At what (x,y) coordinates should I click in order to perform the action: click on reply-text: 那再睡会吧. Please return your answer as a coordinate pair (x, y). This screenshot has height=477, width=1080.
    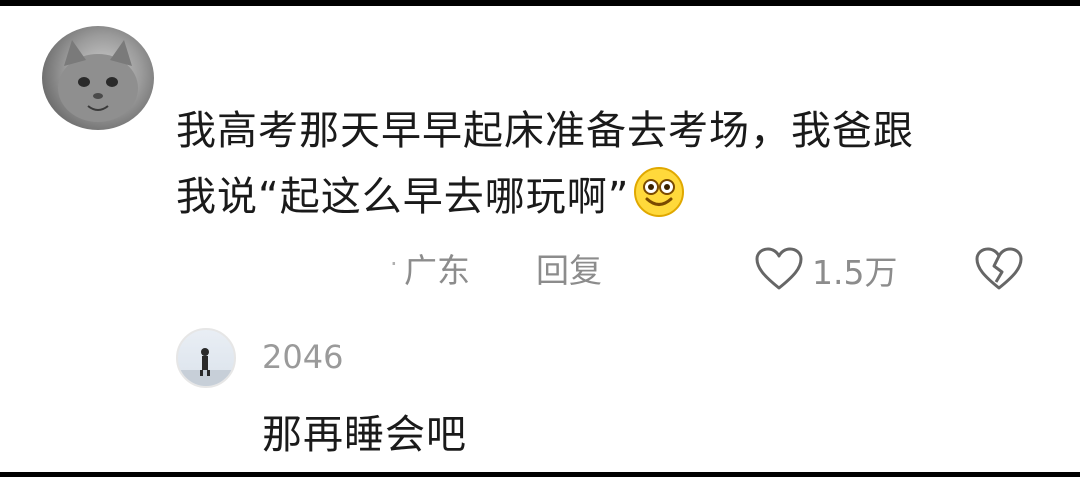
    Looking at the image, I should click on (364, 435).